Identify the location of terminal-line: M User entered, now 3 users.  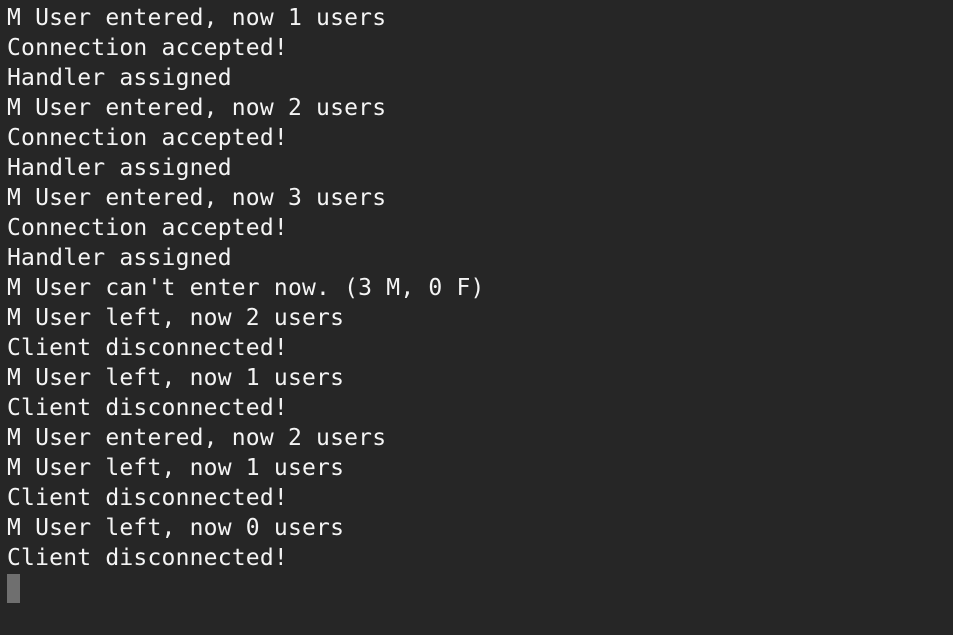
(197, 198).